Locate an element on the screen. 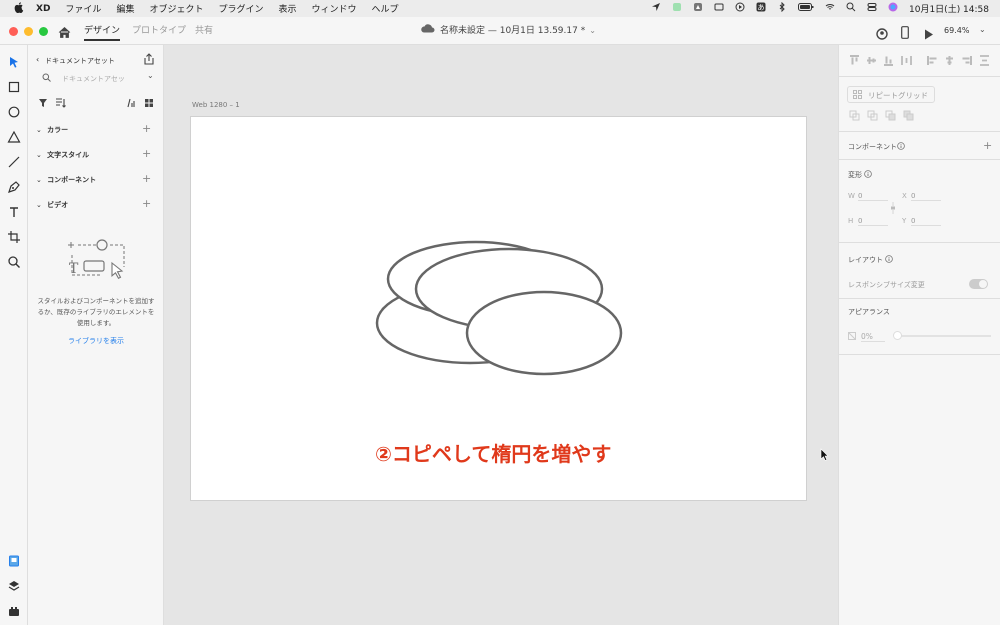 Image resolution: width=1000 pixels, height=625 pixels. menu-edit: 編集 is located at coordinates (125, 8).